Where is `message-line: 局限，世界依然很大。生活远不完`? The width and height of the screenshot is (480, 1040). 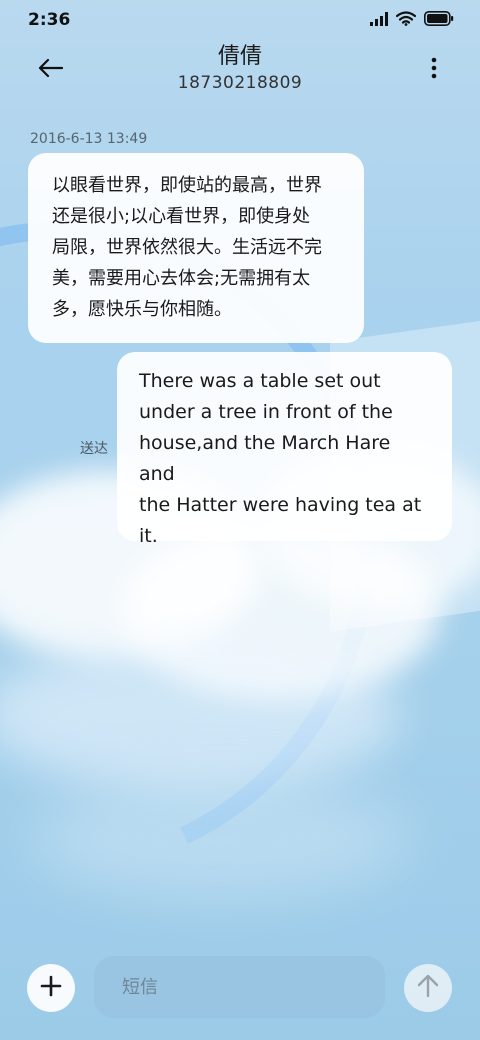
message-line: 局限，世界依然很大。生活远不完 is located at coordinates (187, 247).